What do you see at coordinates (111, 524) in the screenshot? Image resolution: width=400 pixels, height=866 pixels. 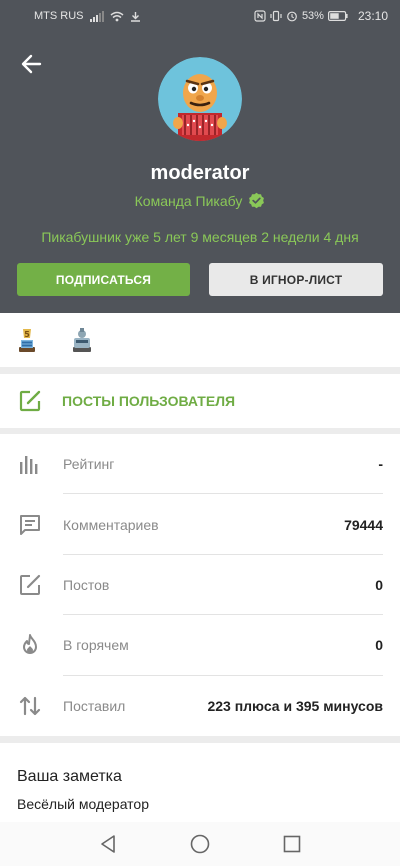 I see `stat-label: Комментариев` at bounding box center [111, 524].